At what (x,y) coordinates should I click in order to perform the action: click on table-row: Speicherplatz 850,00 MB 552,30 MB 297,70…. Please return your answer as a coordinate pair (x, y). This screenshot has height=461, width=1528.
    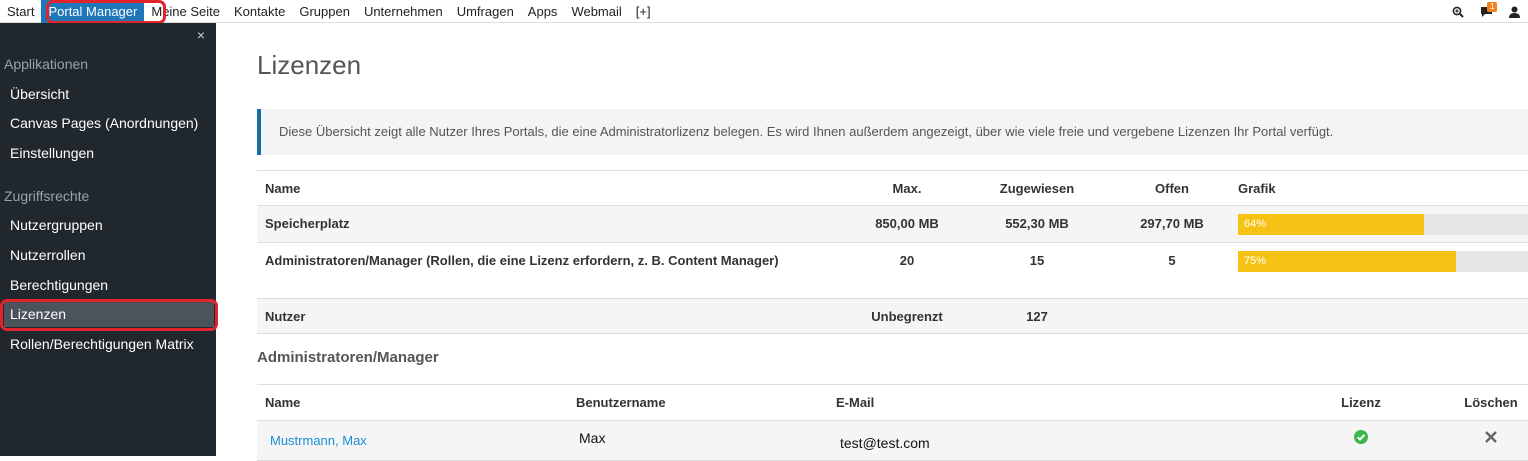
    Looking at the image, I should click on (892, 224).